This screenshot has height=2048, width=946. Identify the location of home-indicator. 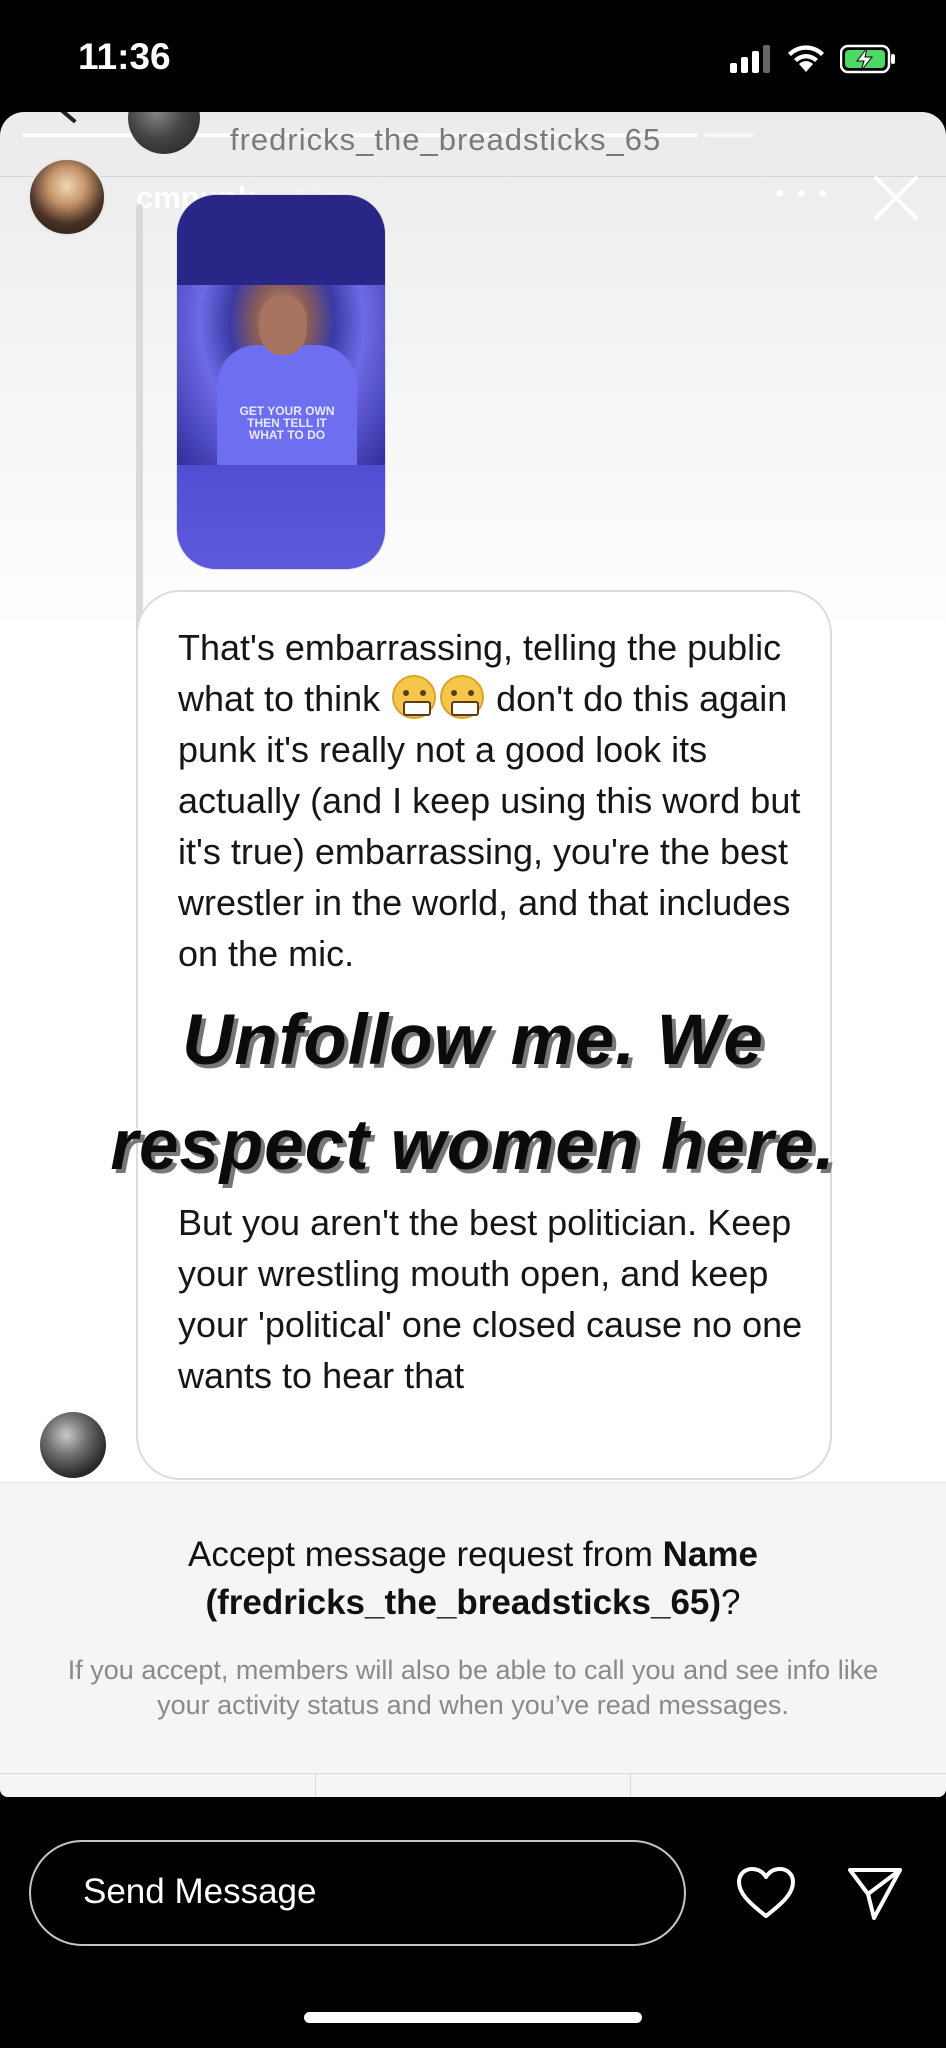
(473, 2017).